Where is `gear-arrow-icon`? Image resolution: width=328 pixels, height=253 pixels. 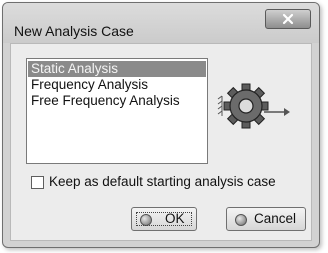 gear-arrow-icon is located at coordinates (253, 106).